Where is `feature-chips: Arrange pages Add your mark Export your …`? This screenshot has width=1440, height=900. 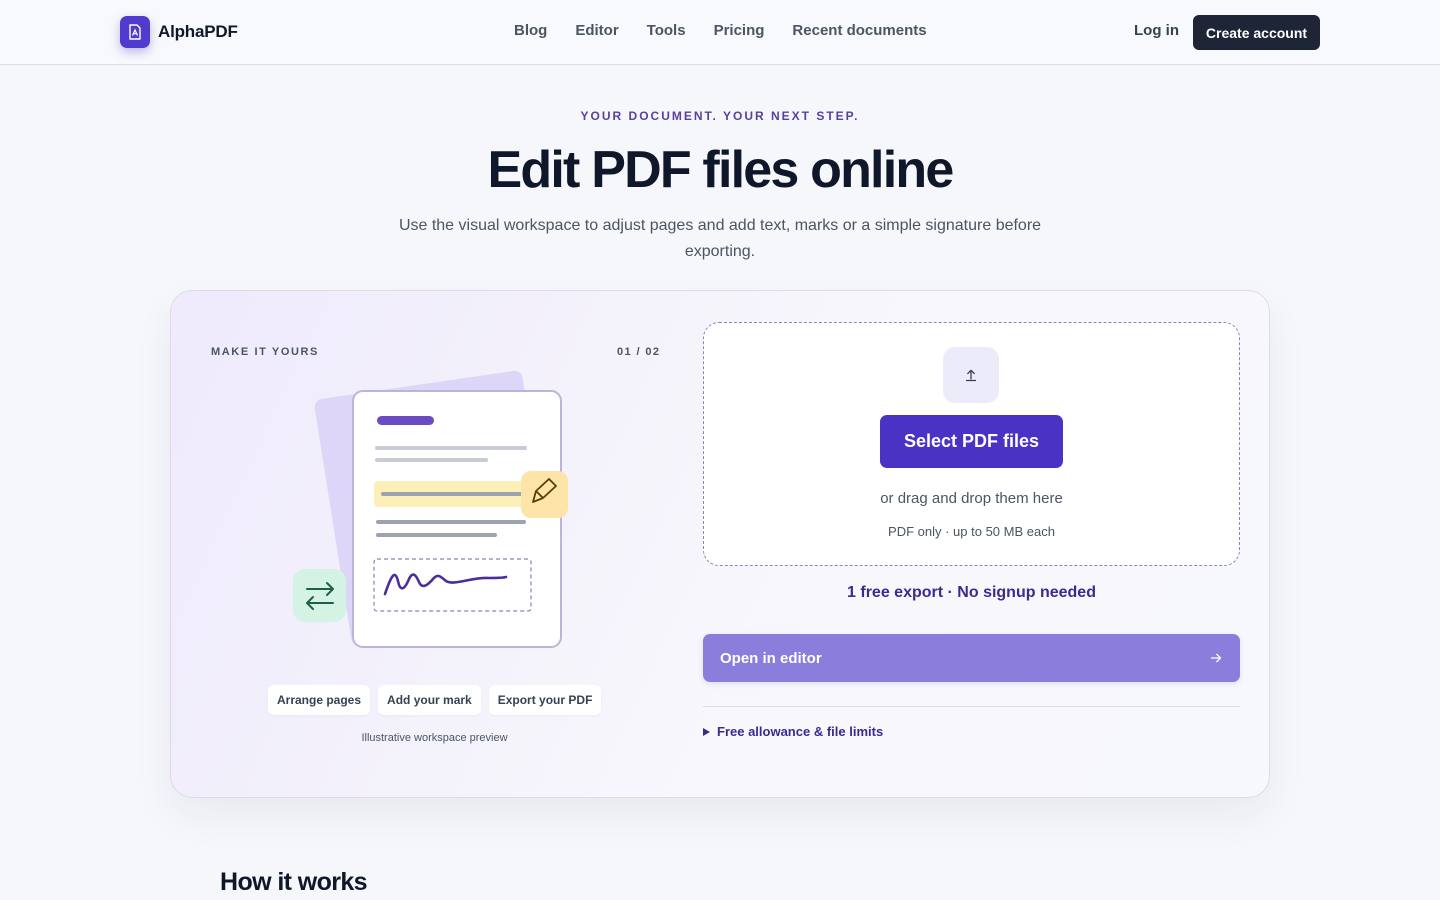 feature-chips: Arrange pages Add your mark Export your … is located at coordinates (438, 700).